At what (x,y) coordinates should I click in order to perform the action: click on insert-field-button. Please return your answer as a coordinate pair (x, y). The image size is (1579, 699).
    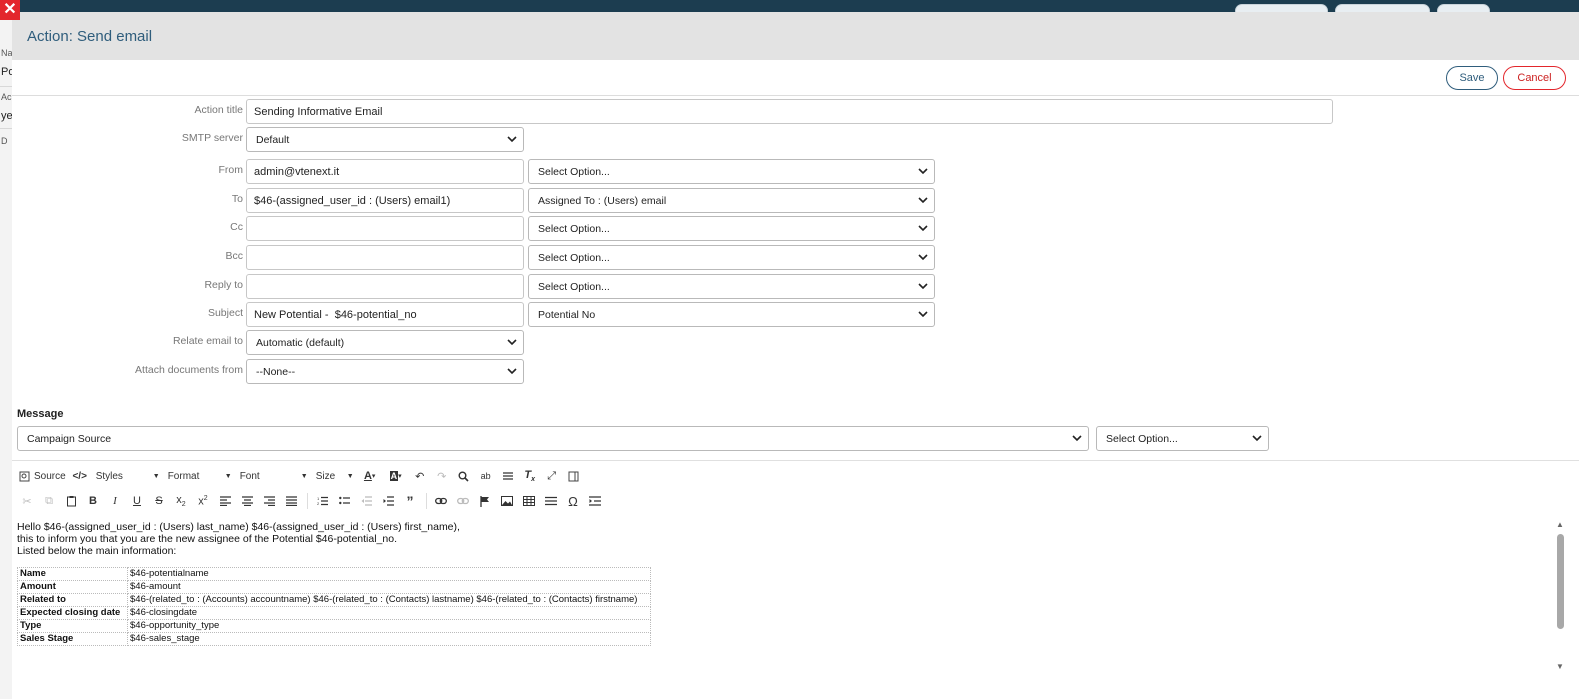
    Looking at the image, I should click on (595, 501).